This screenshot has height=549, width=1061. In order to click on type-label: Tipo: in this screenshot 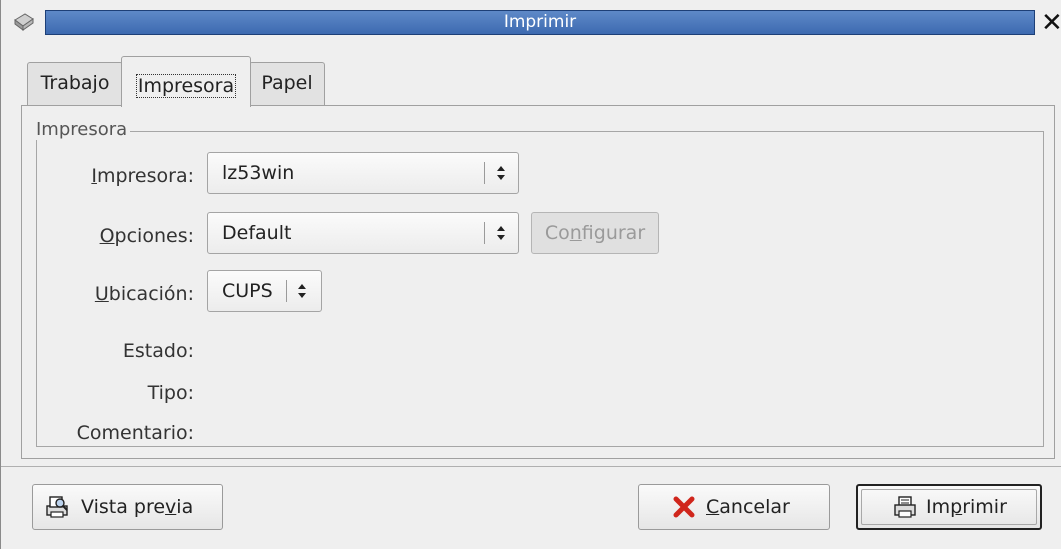, I will do `click(170, 393)`.